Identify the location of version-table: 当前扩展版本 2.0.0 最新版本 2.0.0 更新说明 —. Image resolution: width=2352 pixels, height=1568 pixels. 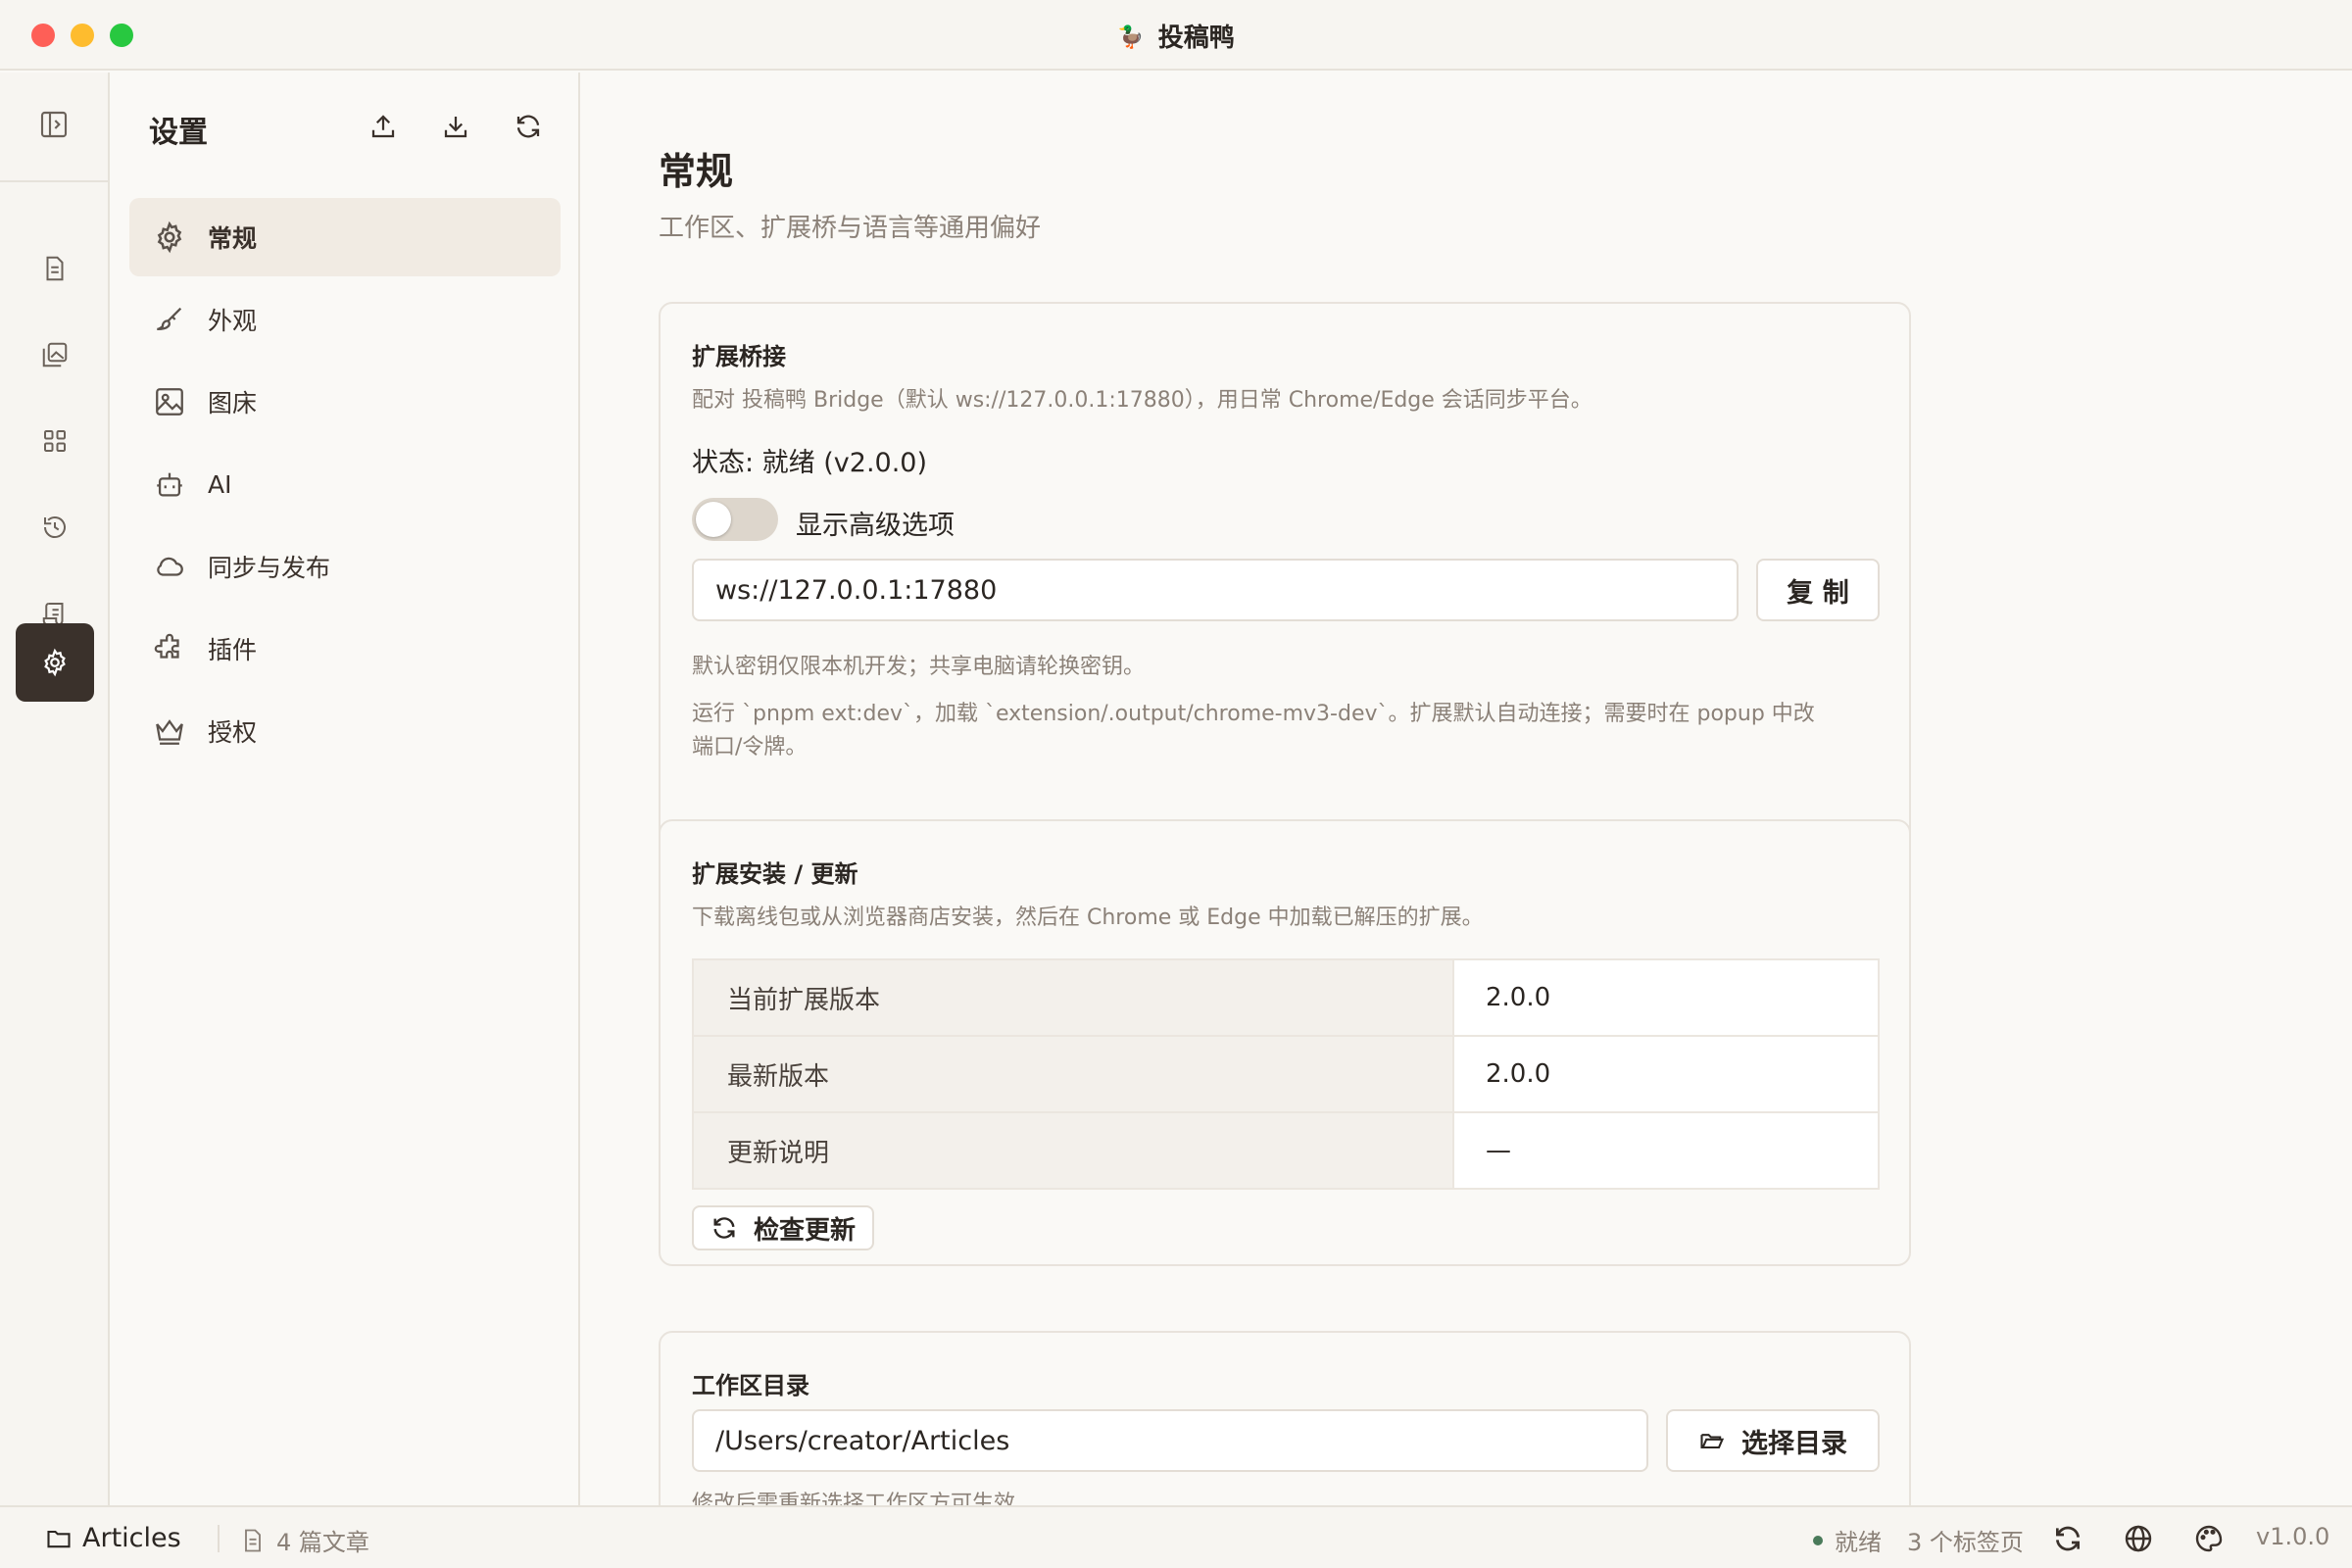
(1286, 1074).